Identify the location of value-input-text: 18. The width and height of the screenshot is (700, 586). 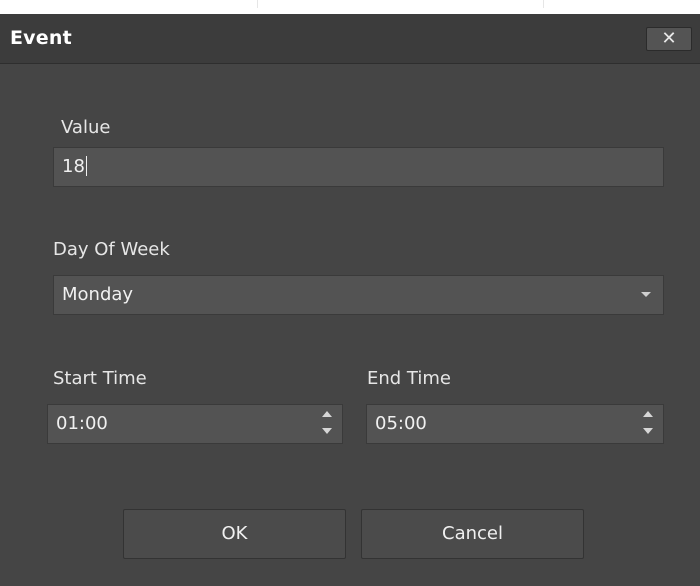
(73, 166).